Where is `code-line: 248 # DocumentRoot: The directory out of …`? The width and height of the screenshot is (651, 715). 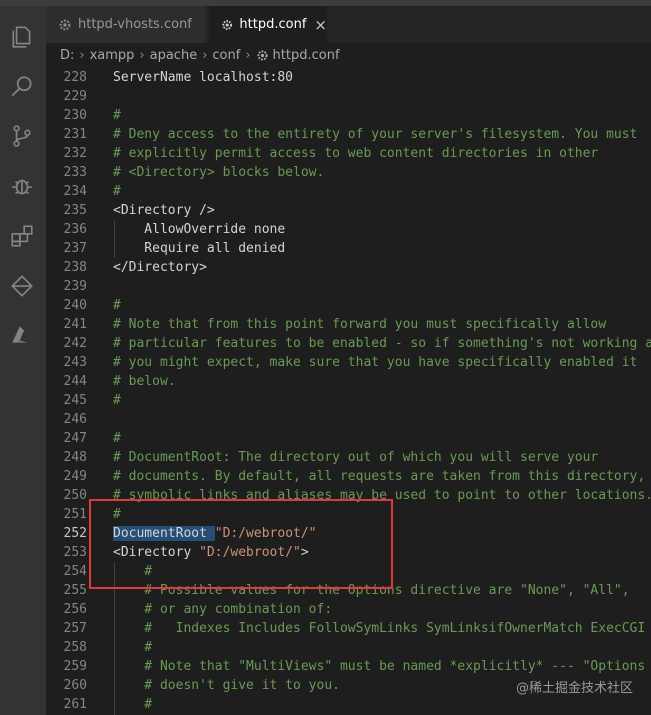
code-line: 248 # DocumentRoot: The directory out of … is located at coordinates (348, 457).